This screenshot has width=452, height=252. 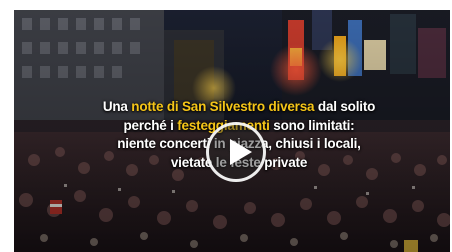 What do you see at coordinates (345, 106) in the screenshot?
I see `caption-text: dal solito` at bounding box center [345, 106].